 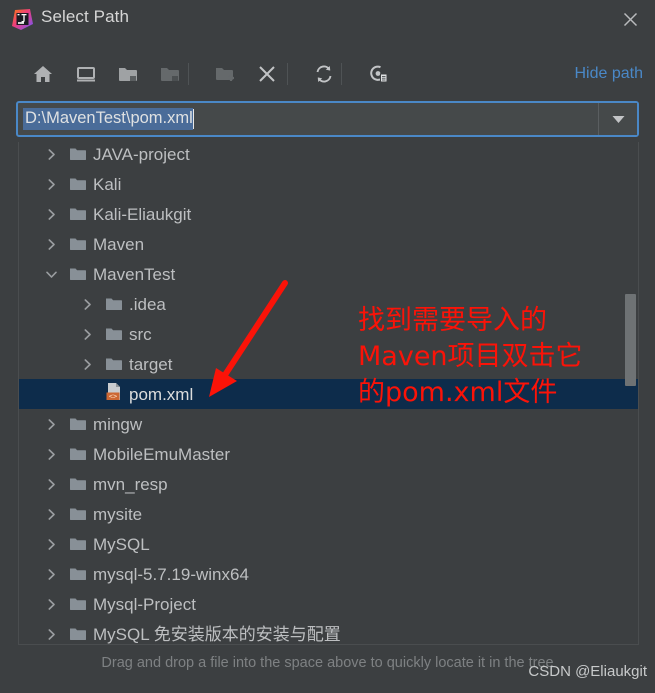 What do you see at coordinates (587, 671) in the screenshot?
I see `watermark: CSDN @Eliaukgit` at bounding box center [587, 671].